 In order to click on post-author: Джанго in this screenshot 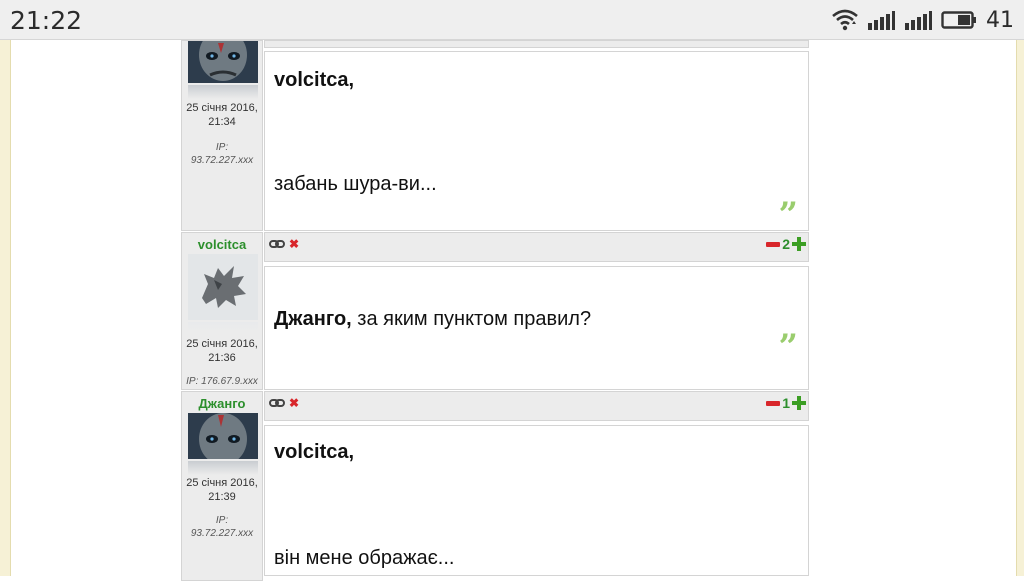, I will do `click(222, 403)`.